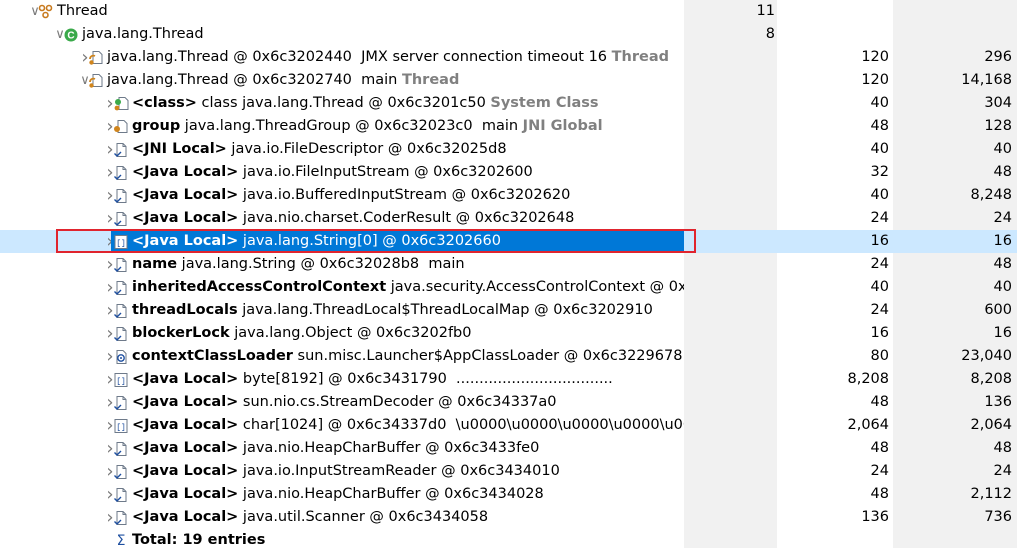 The width and height of the screenshot is (1017, 552). What do you see at coordinates (389, 448) in the screenshot?
I see `row-label-text: java.nio.HeapCharBuffer @ 0x6c3433fe0` at bounding box center [389, 448].